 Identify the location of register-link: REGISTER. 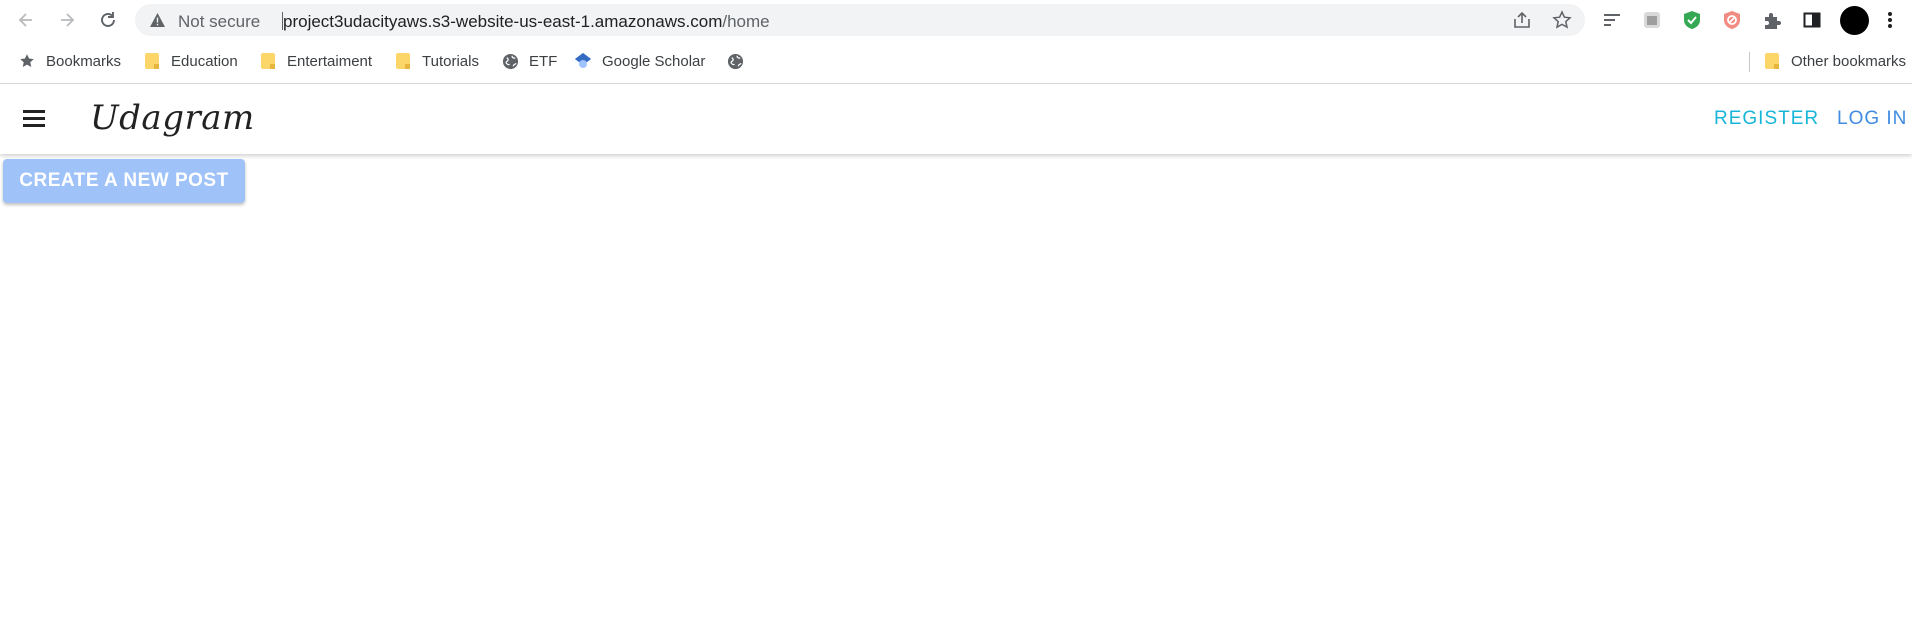
(1766, 119).